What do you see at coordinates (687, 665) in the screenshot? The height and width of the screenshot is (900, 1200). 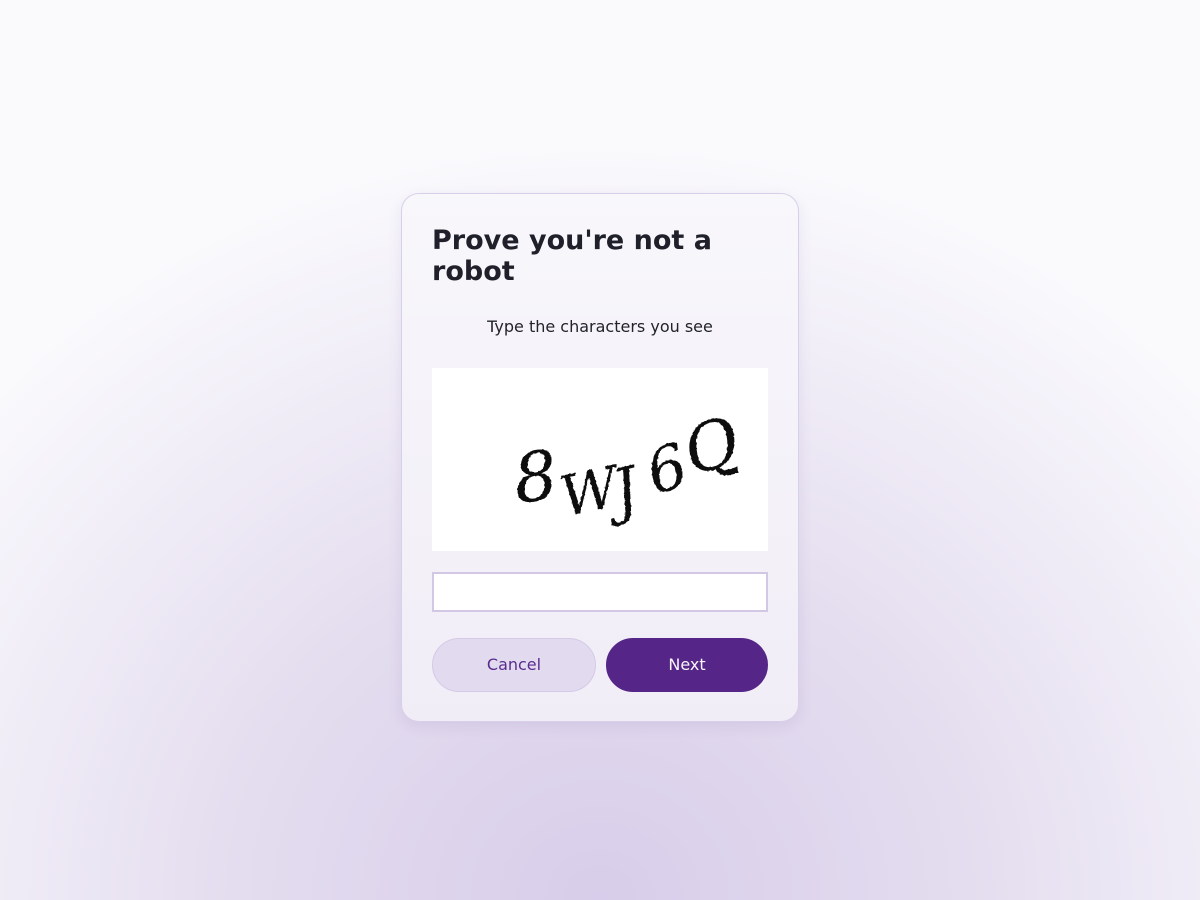 I see `next-button: Next` at bounding box center [687, 665].